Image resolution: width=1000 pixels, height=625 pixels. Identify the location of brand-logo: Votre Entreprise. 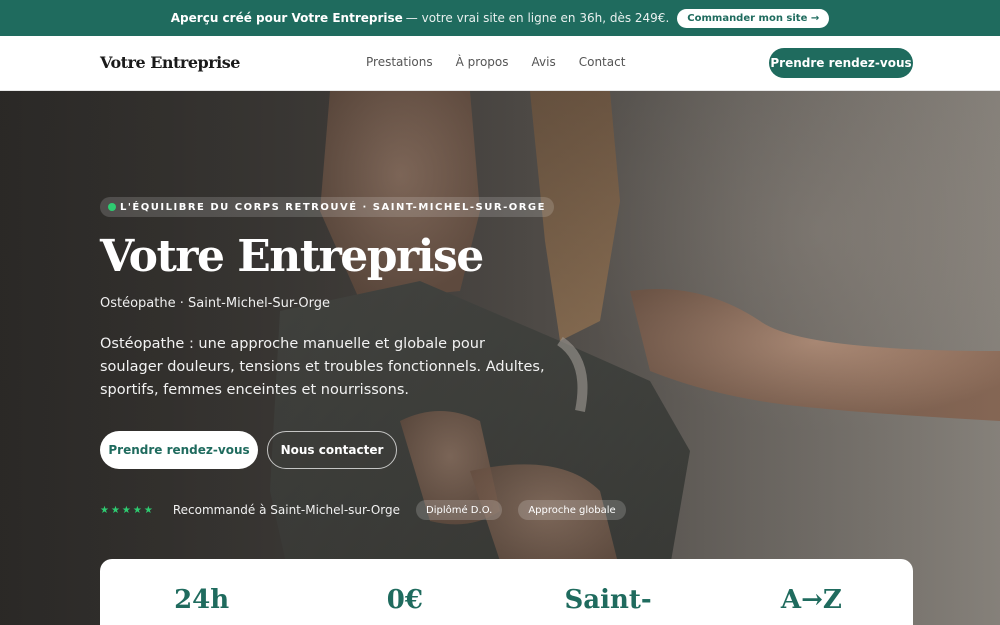
(170, 62).